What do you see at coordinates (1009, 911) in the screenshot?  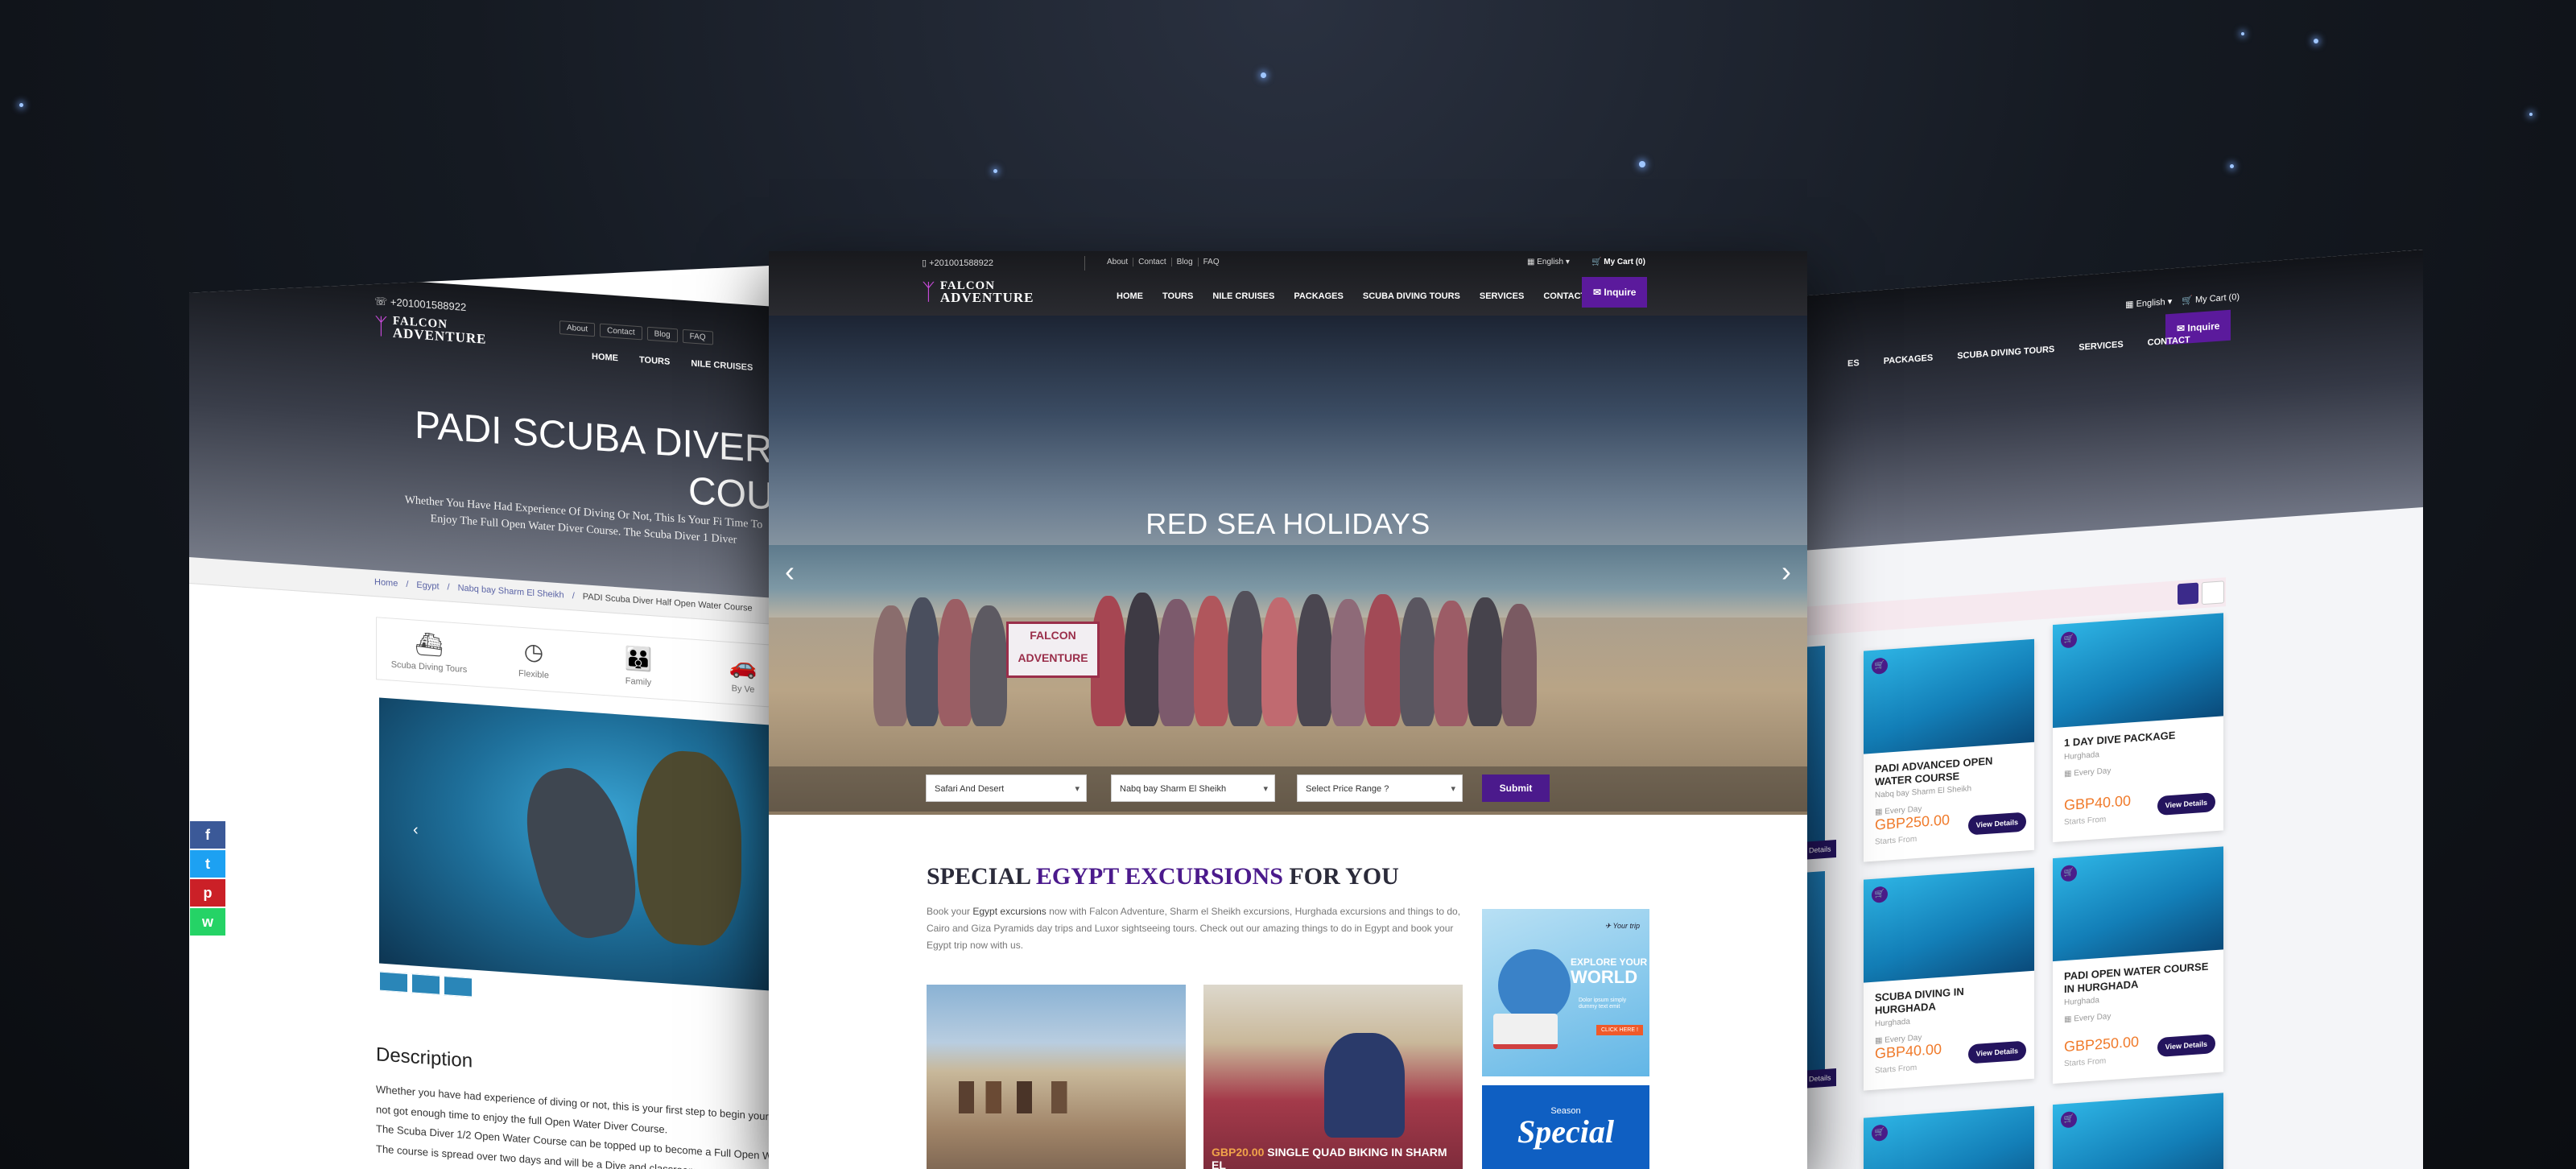 I see `intro-link: Egypt excursions` at bounding box center [1009, 911].